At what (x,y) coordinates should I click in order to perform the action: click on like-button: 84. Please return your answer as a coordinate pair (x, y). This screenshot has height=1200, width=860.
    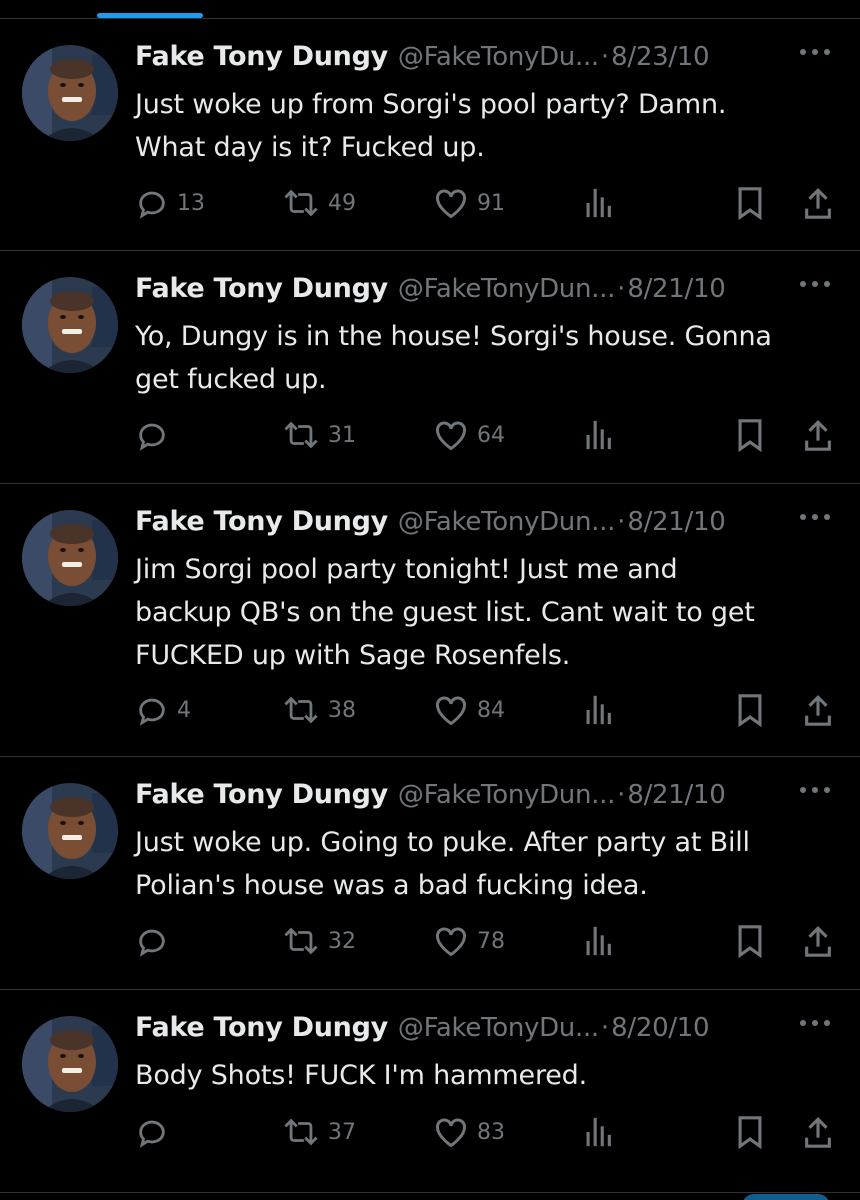
    Looking at the image, I should click on (469, 710).